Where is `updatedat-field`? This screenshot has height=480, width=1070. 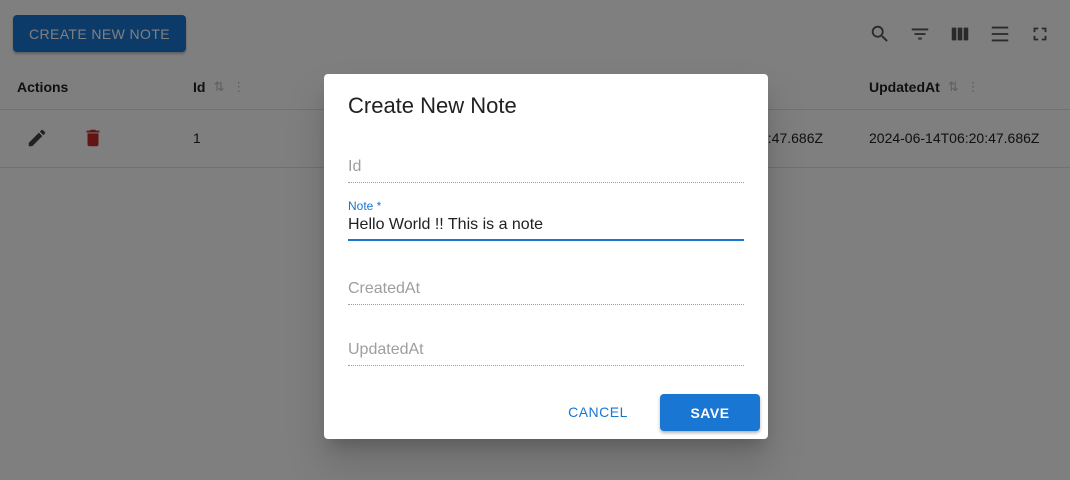
updatedat-field is located at coordinates (546, 353).